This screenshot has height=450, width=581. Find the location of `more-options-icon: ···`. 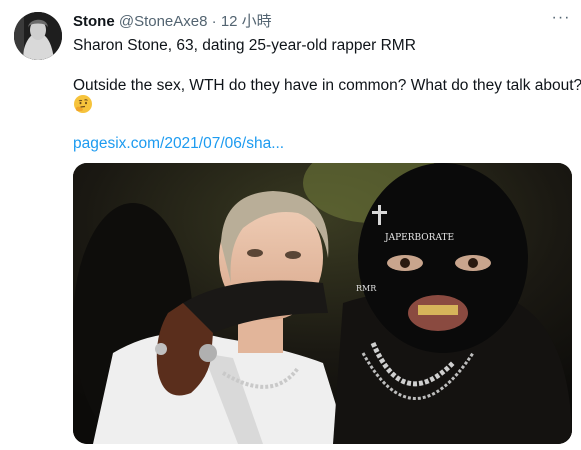

more-options-icon: ··· is located at coordinates (561, 20).